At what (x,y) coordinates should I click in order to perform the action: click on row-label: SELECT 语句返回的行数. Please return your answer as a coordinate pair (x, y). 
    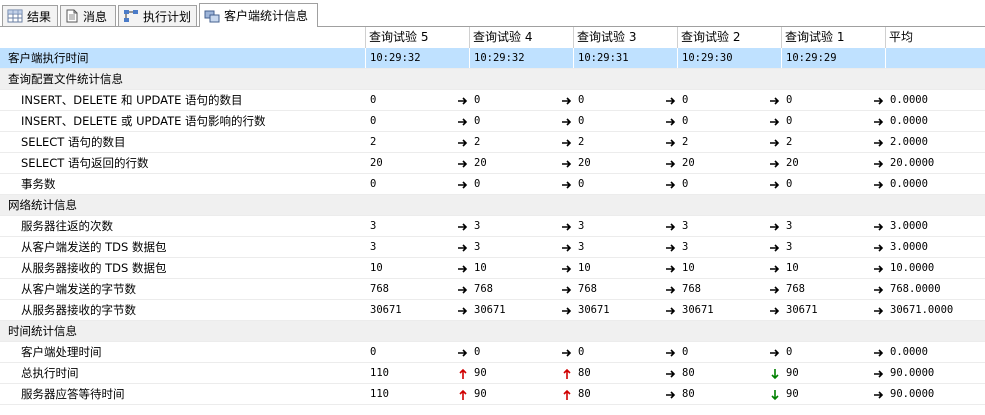
    Looking at the image, I should click on (85, 163).